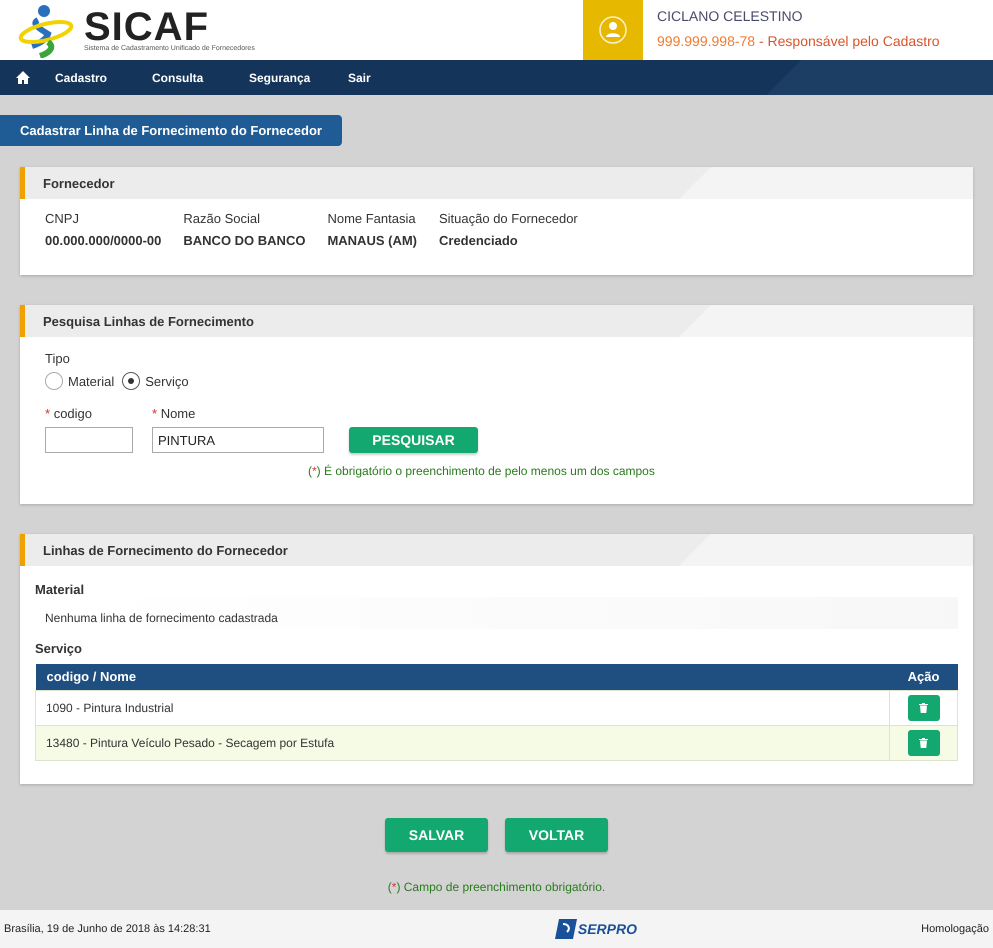  Describe the element at coordinates (171, 130) in the screenshot. I see `page-title: Cadastrar Linha de Fornecimento do Fornecedor` at that location.